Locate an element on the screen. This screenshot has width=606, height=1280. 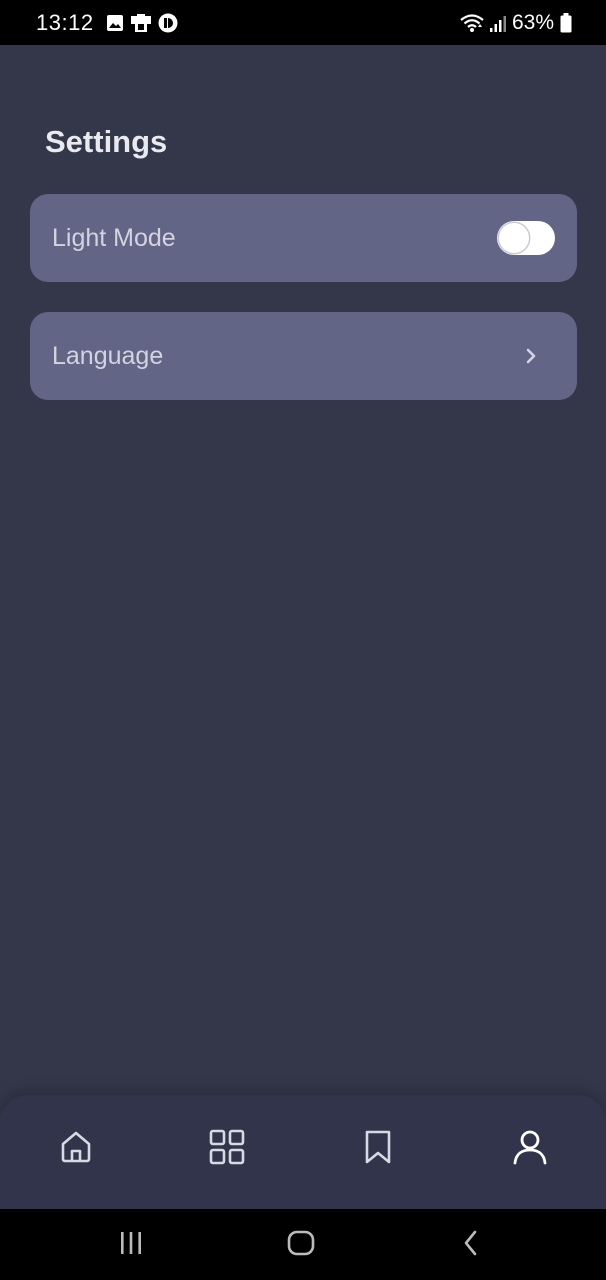
nav-grid is located at coordinates (227, 1149).